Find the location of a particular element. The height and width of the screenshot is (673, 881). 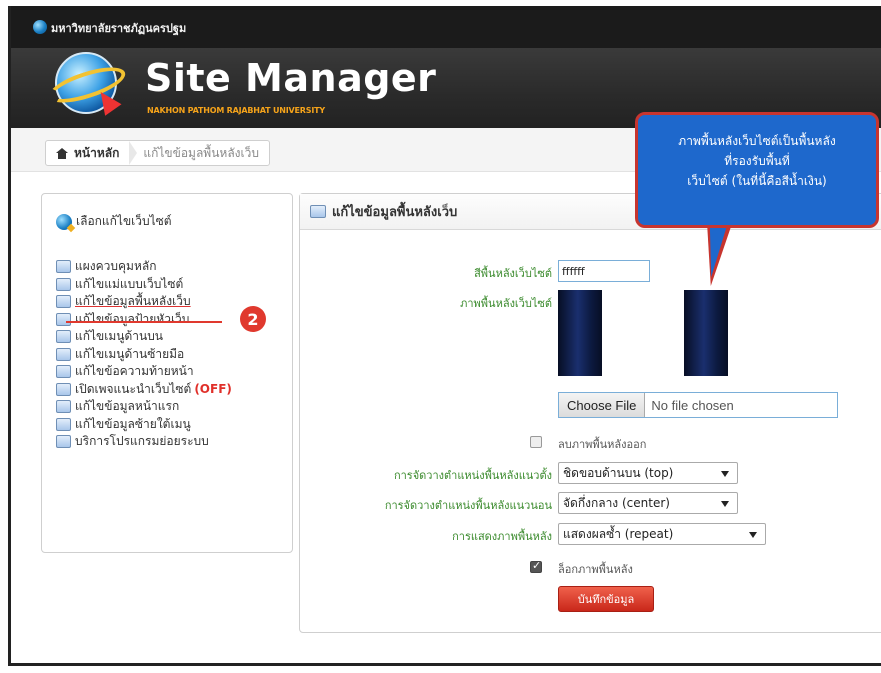

status-badge: (OFF) is located at coordinates (213, 389).